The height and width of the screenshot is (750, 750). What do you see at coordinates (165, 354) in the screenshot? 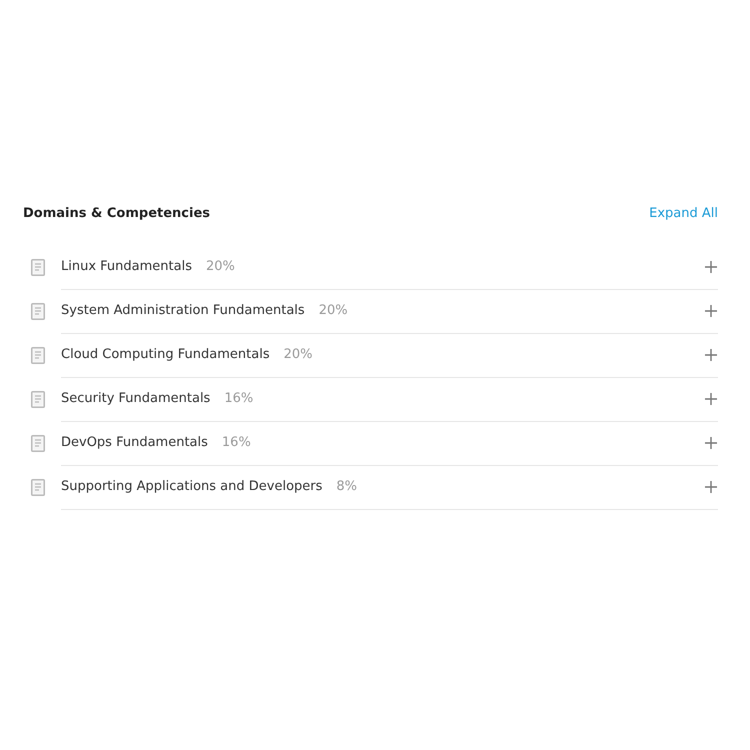
I see `domain-name: Cloud Computing Fundamentals` at bounding box center [165, 354].